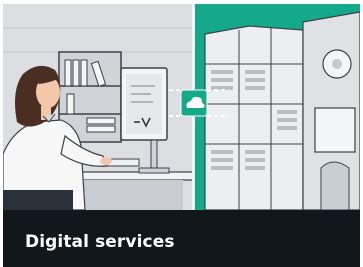  What do you see at coordinates (100, 242) in the screenshot?
I see `card-title: Digital services` at bounding box center [100, 242].